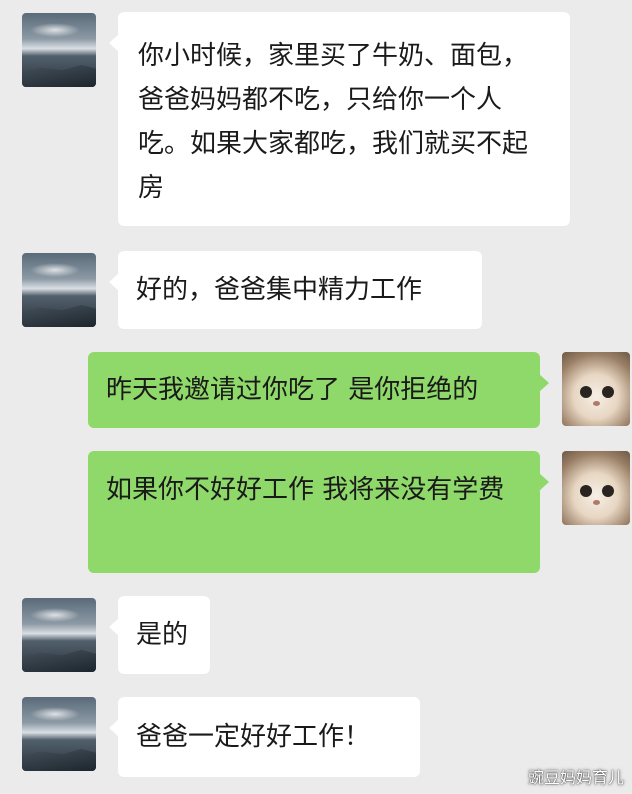  Describe the element at coordinates (292, 390) in the screenshot. I see `message-text: 昨天我邀请过你吃了 是你拒绝的` at that location.